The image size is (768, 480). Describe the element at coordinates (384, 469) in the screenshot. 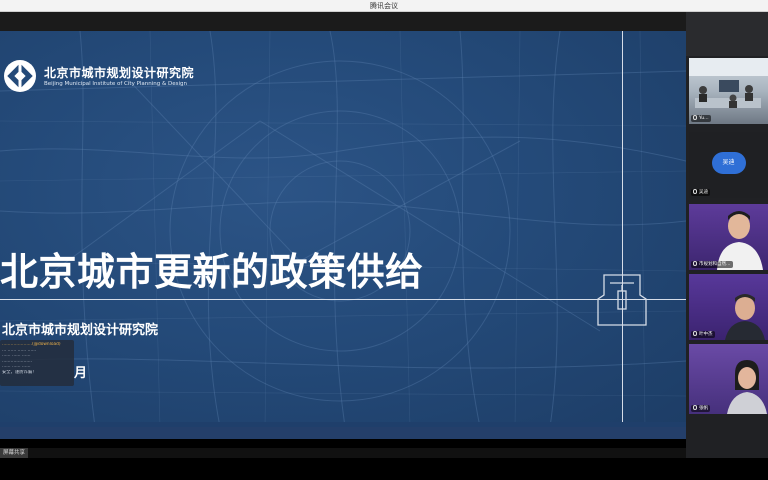

I see `bottom-control-bar` at that location.